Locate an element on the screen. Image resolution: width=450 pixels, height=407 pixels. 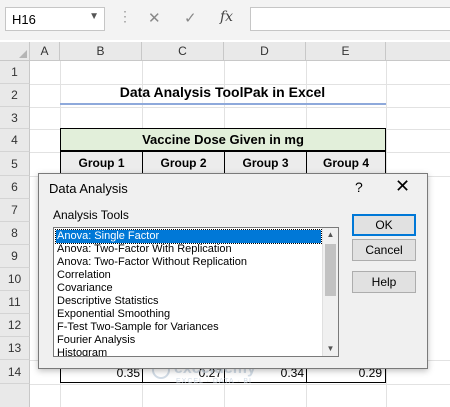
column-header-d: D is located at coordinates (265, 51).